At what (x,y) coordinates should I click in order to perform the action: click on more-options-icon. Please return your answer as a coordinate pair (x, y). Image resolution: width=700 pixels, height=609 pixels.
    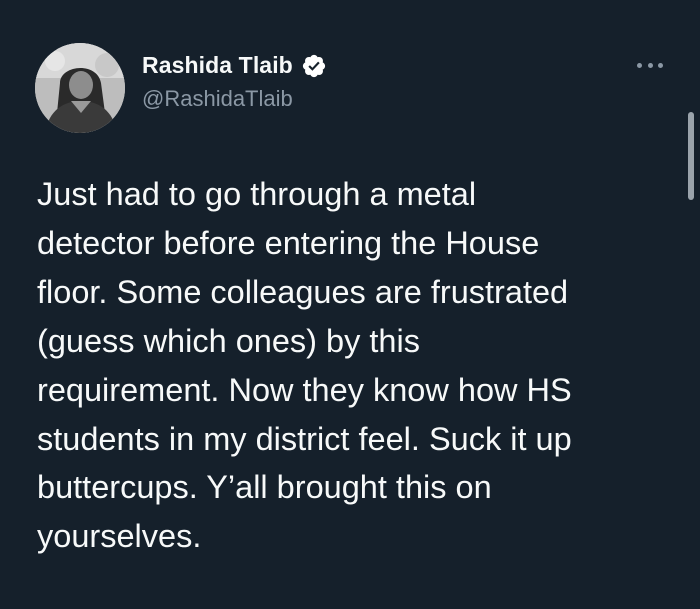
    Looking at the image, I should click on (650, 65).